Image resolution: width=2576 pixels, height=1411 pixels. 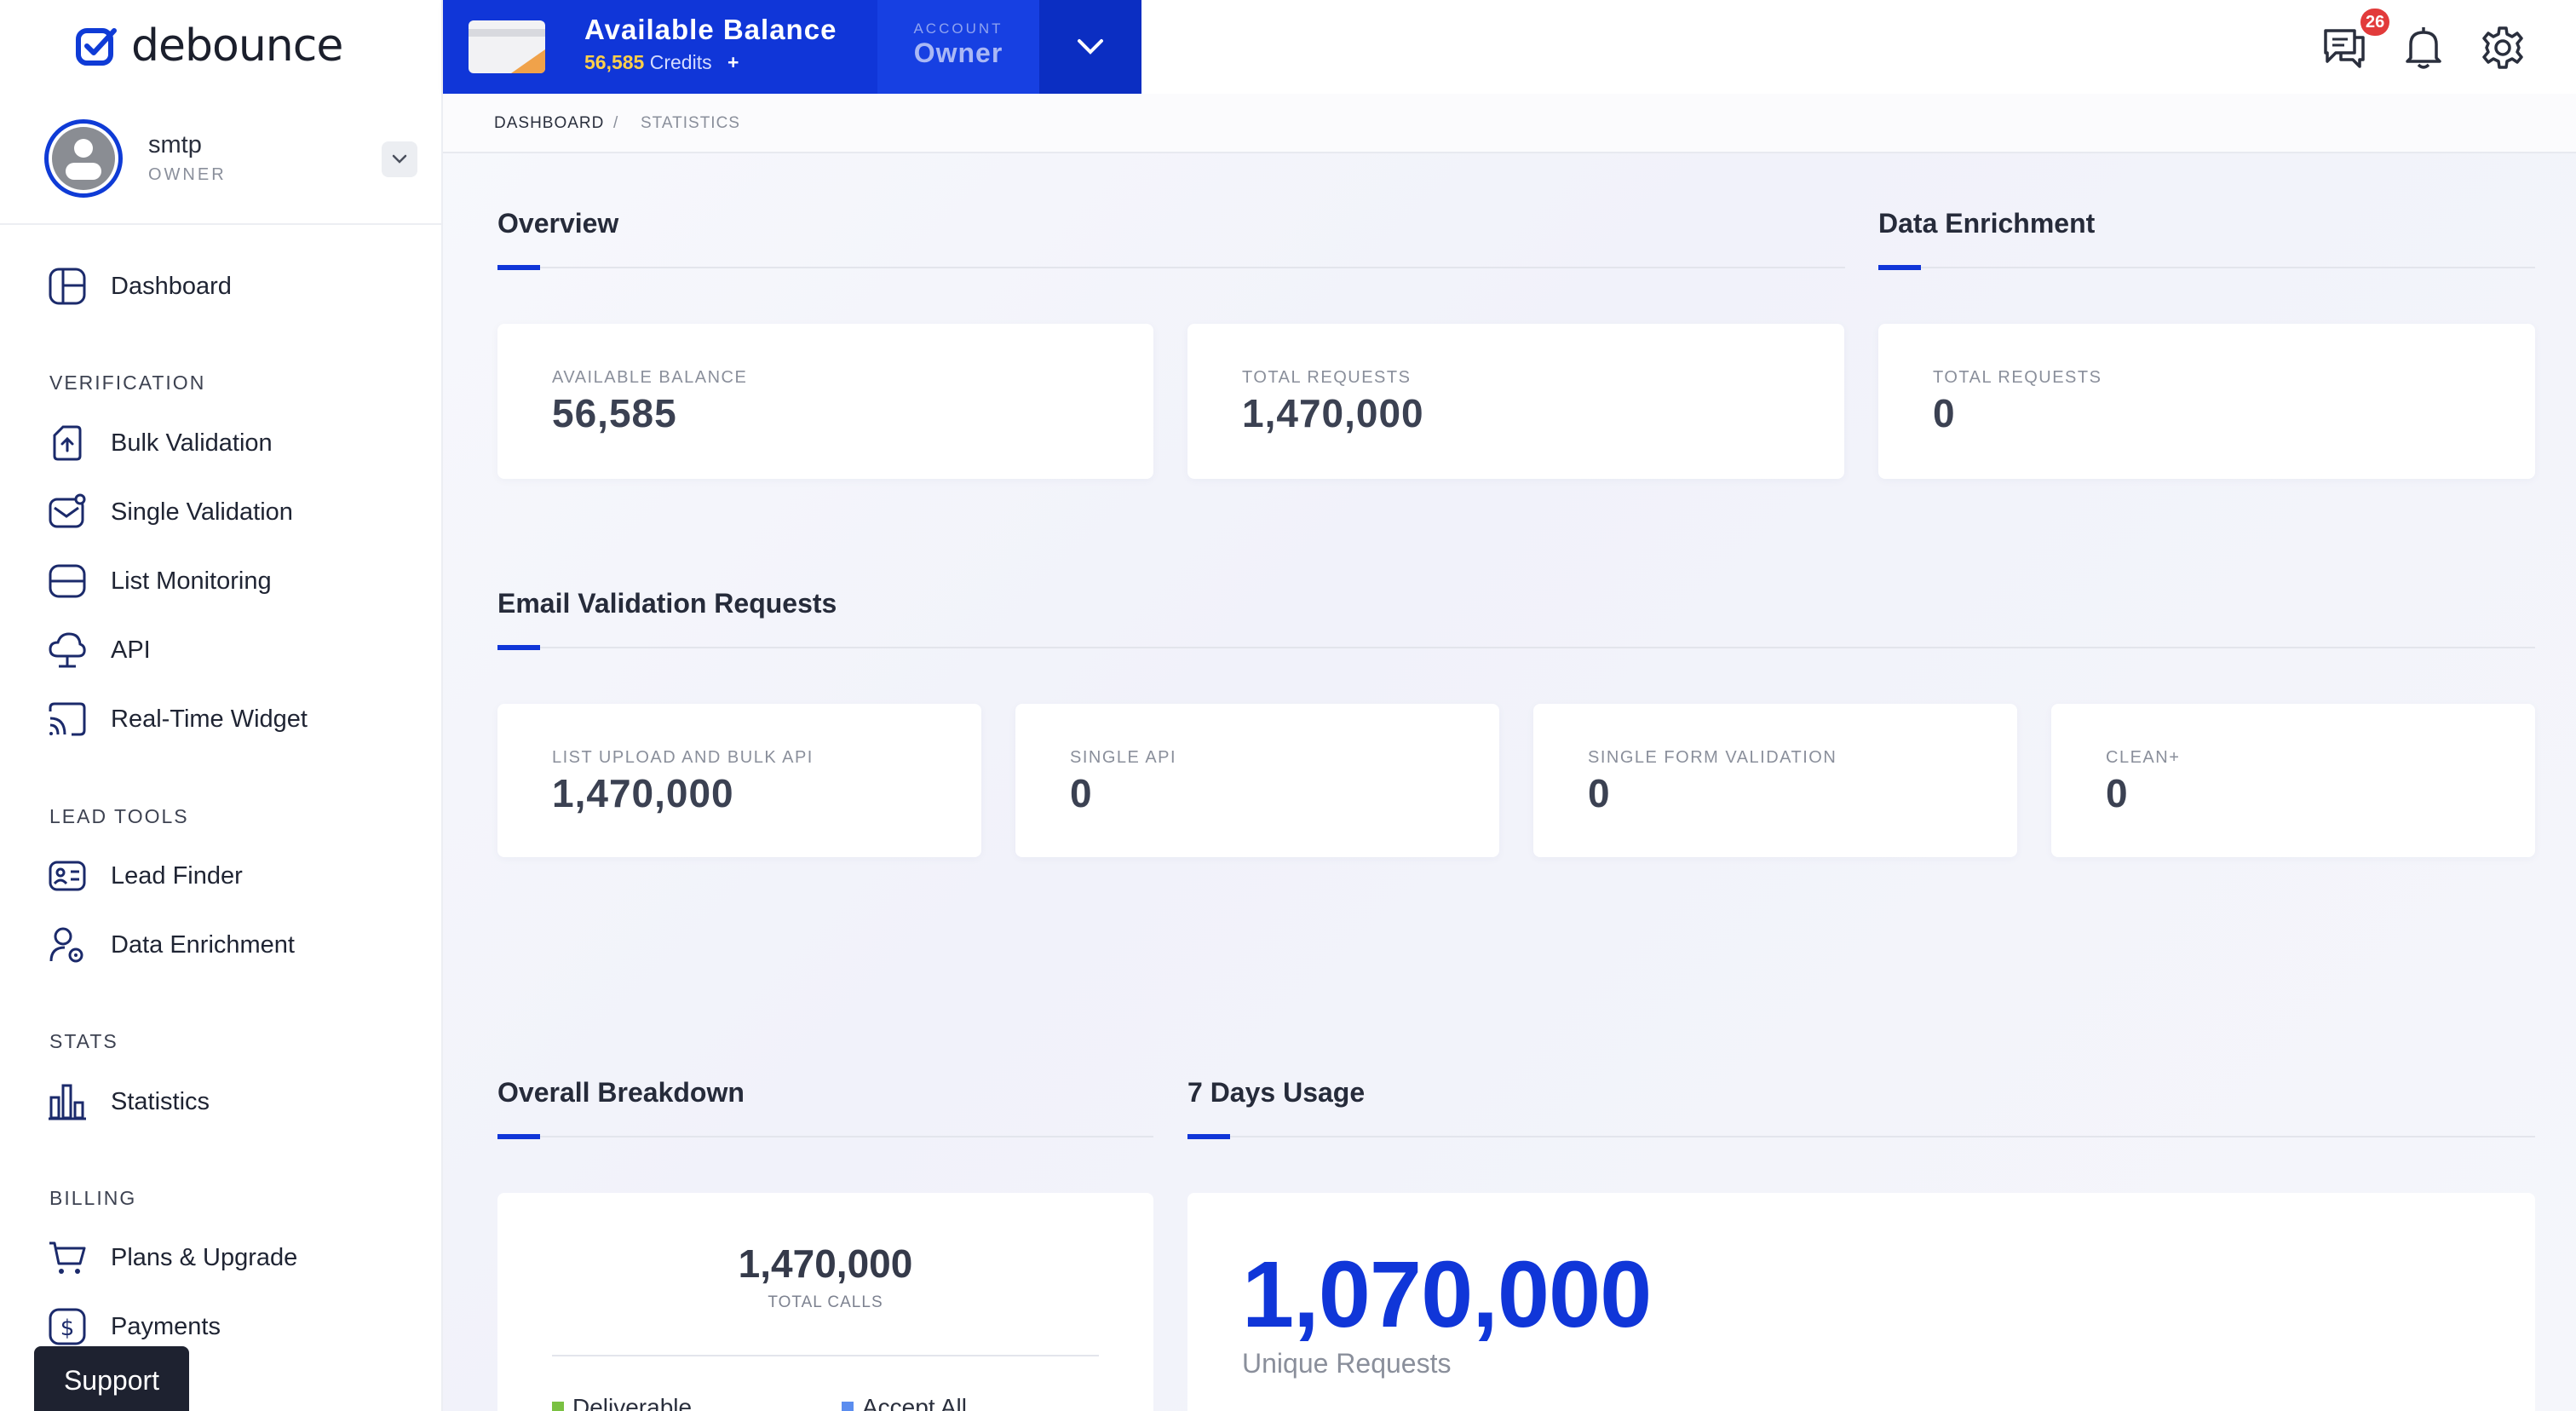 I want to click on dollar-icon: $, so click(x=67, y=1326).